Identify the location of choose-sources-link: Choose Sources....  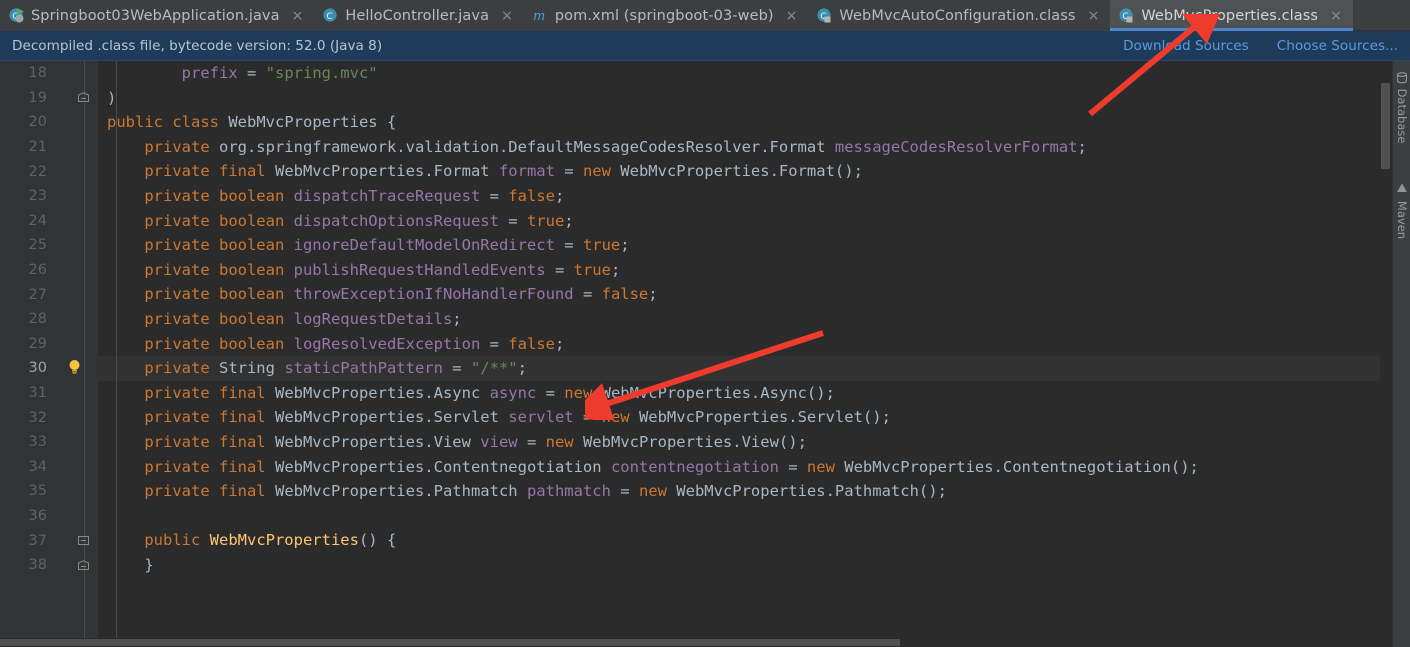
(1337, 46).